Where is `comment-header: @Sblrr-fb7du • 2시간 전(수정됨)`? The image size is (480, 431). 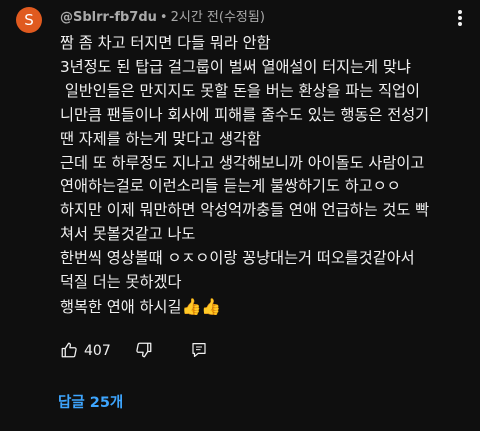
comment-header: @Sblrr-fb7du • 2시간 전(수정됨) is located at coordinates (162, 18).